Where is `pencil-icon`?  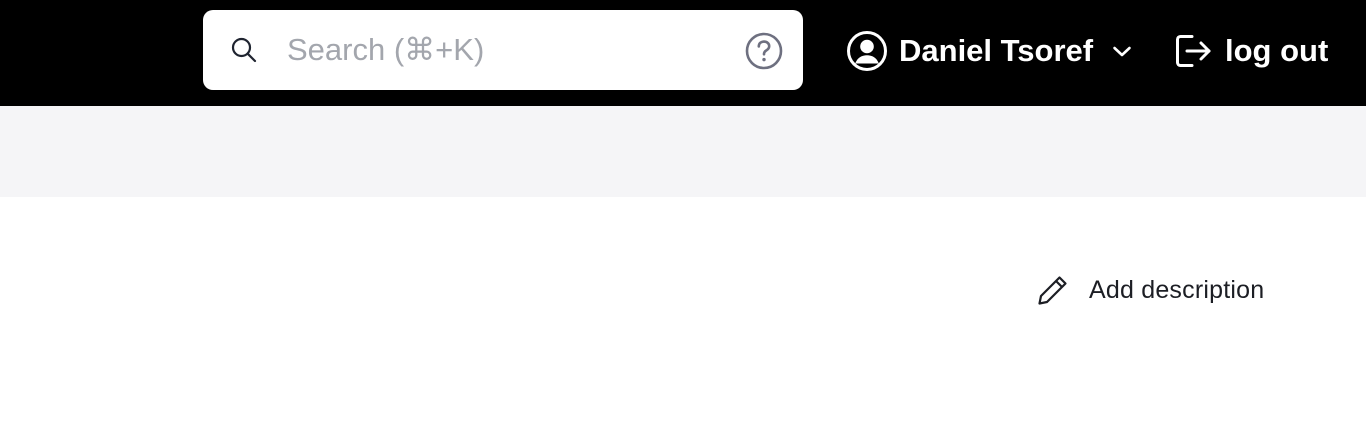 pencil-icon is located at coordinates (1052, 290).